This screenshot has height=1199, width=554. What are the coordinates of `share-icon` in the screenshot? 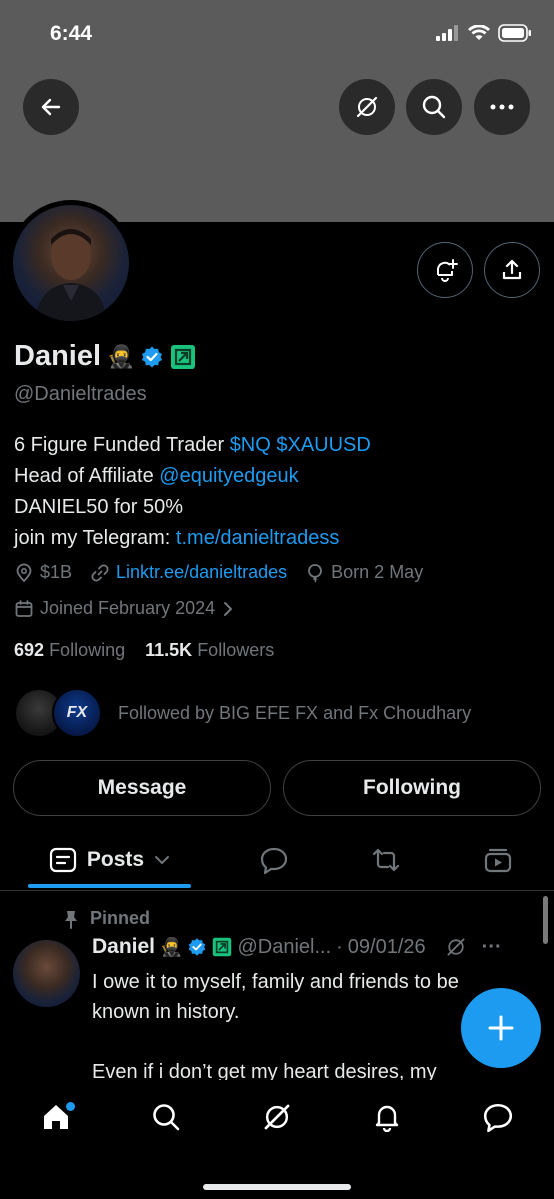 It's located at (512, 269).